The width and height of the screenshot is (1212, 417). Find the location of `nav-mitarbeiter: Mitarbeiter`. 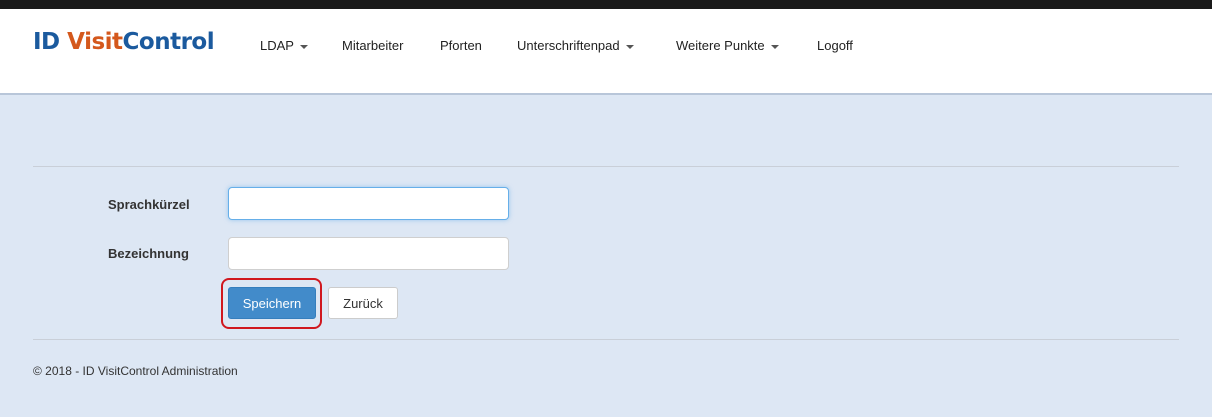

nav-mitarbeiter: Mitarbeiter is located at coordinates (372, 45).